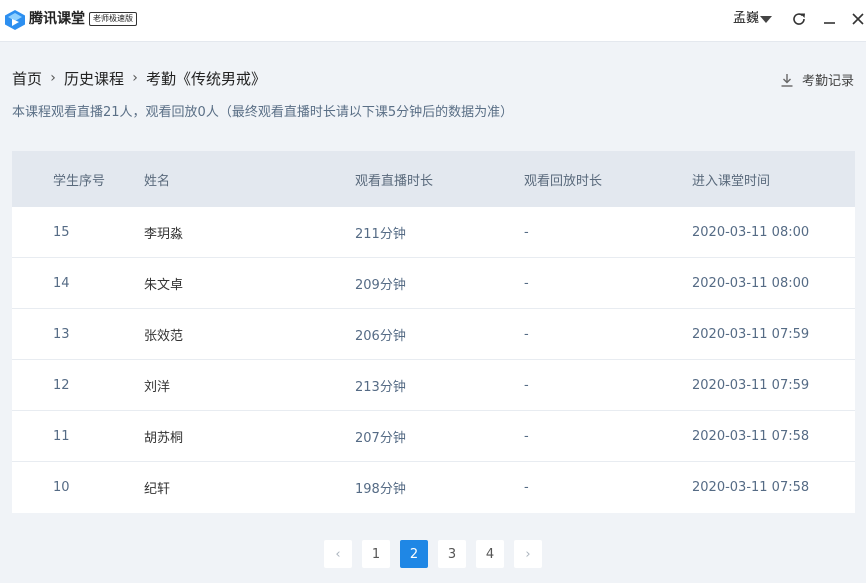 The height and width of the screenshot is (583, 866). I want to click on table-row: 10 纪轩 198分钟 - 2020-03-11 07:58, so click(433, 487).